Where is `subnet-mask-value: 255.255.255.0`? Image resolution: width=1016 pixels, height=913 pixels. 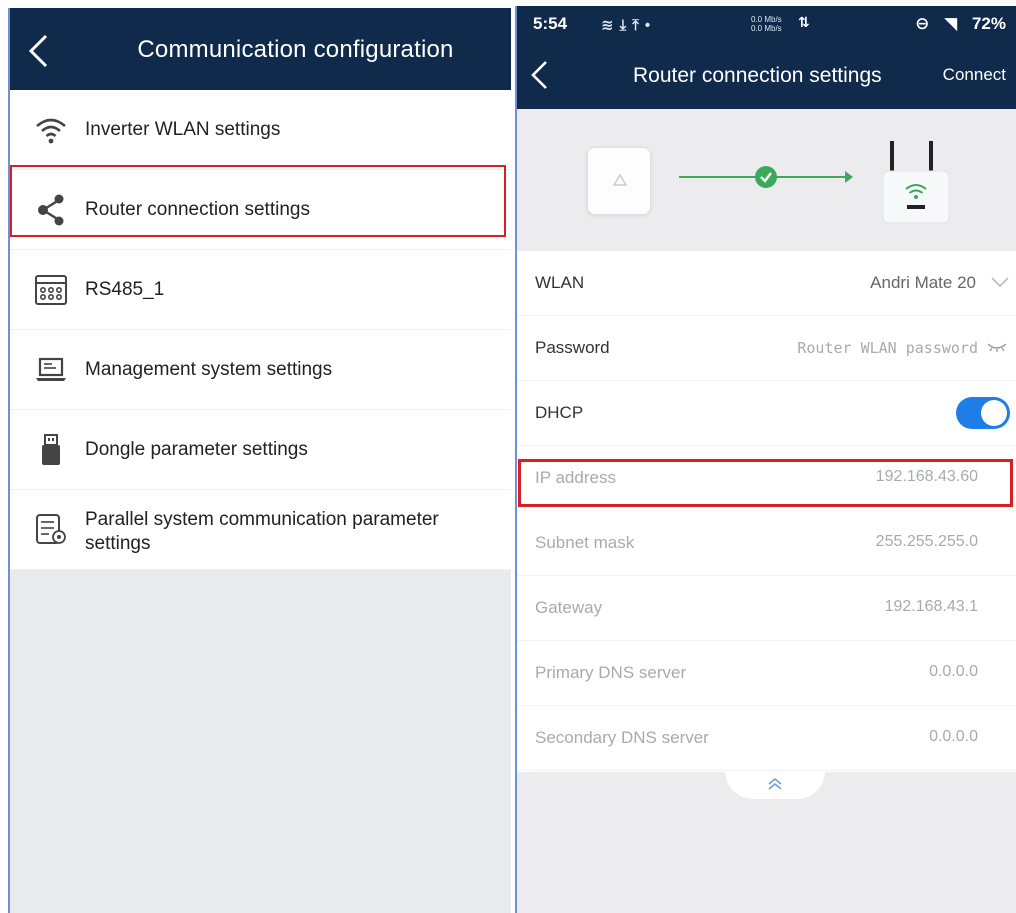
subnet-mask-value: 255.255.255.0 is located at coordinates (926, 541).